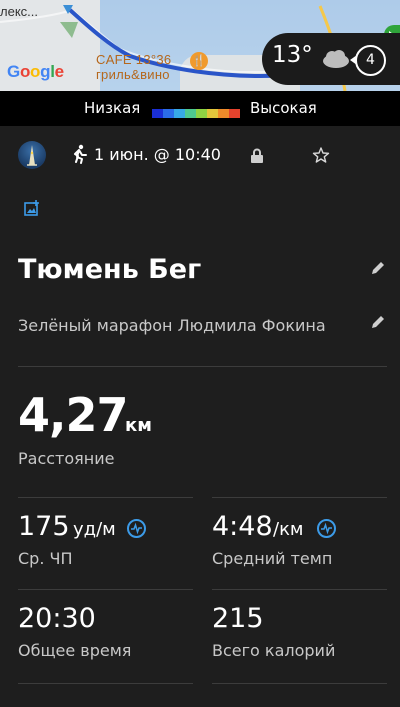 The image size is (400, 707). I want to click on avg-cadence-unit: уд/м, so click(94, 529).